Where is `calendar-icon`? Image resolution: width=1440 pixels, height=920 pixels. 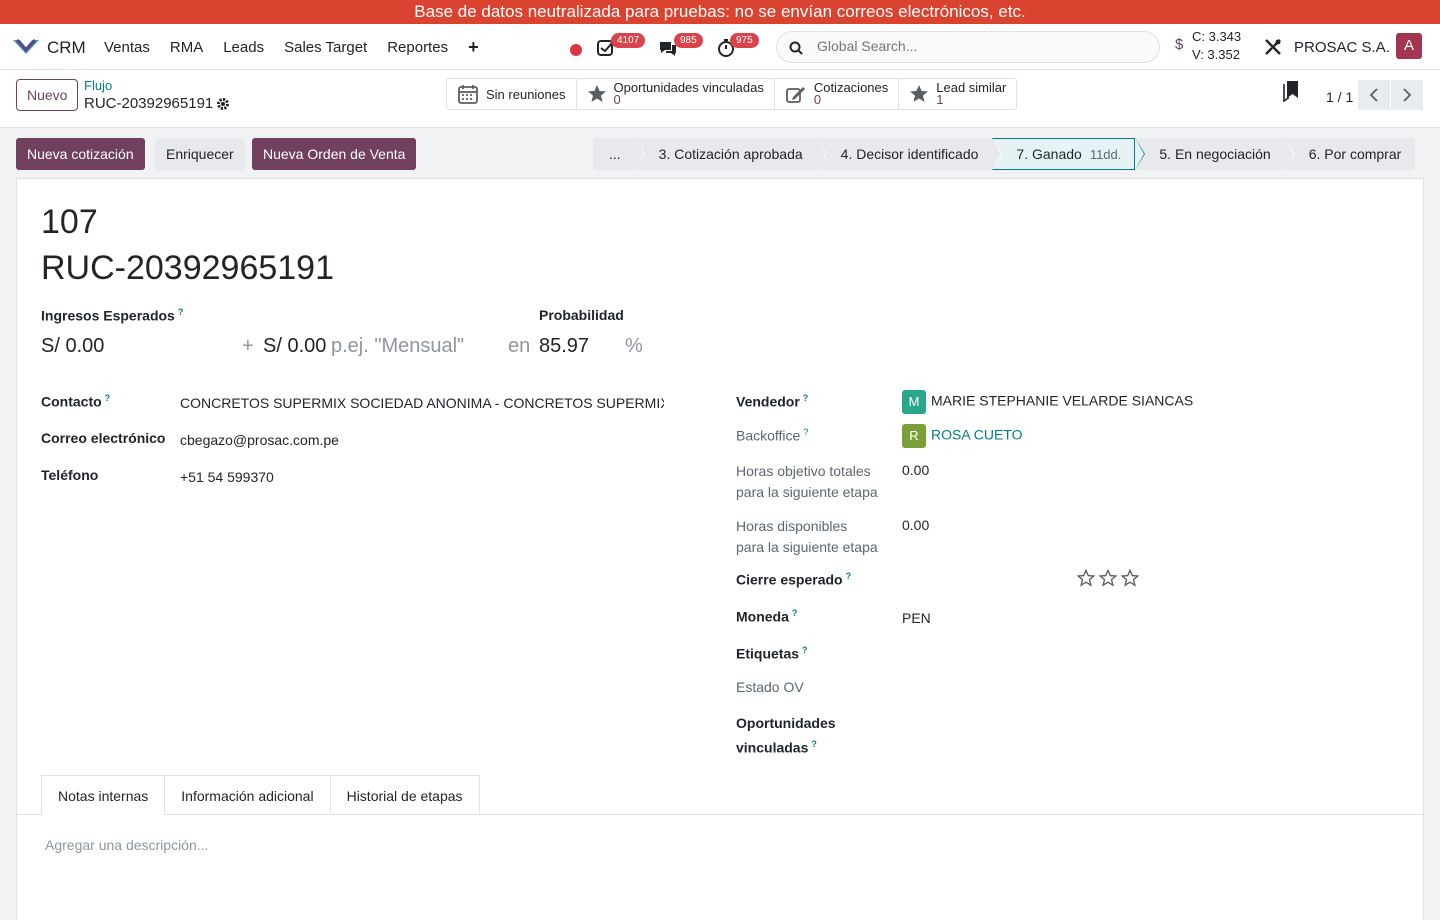 calendar-icon is located at coordinates (468, 94).